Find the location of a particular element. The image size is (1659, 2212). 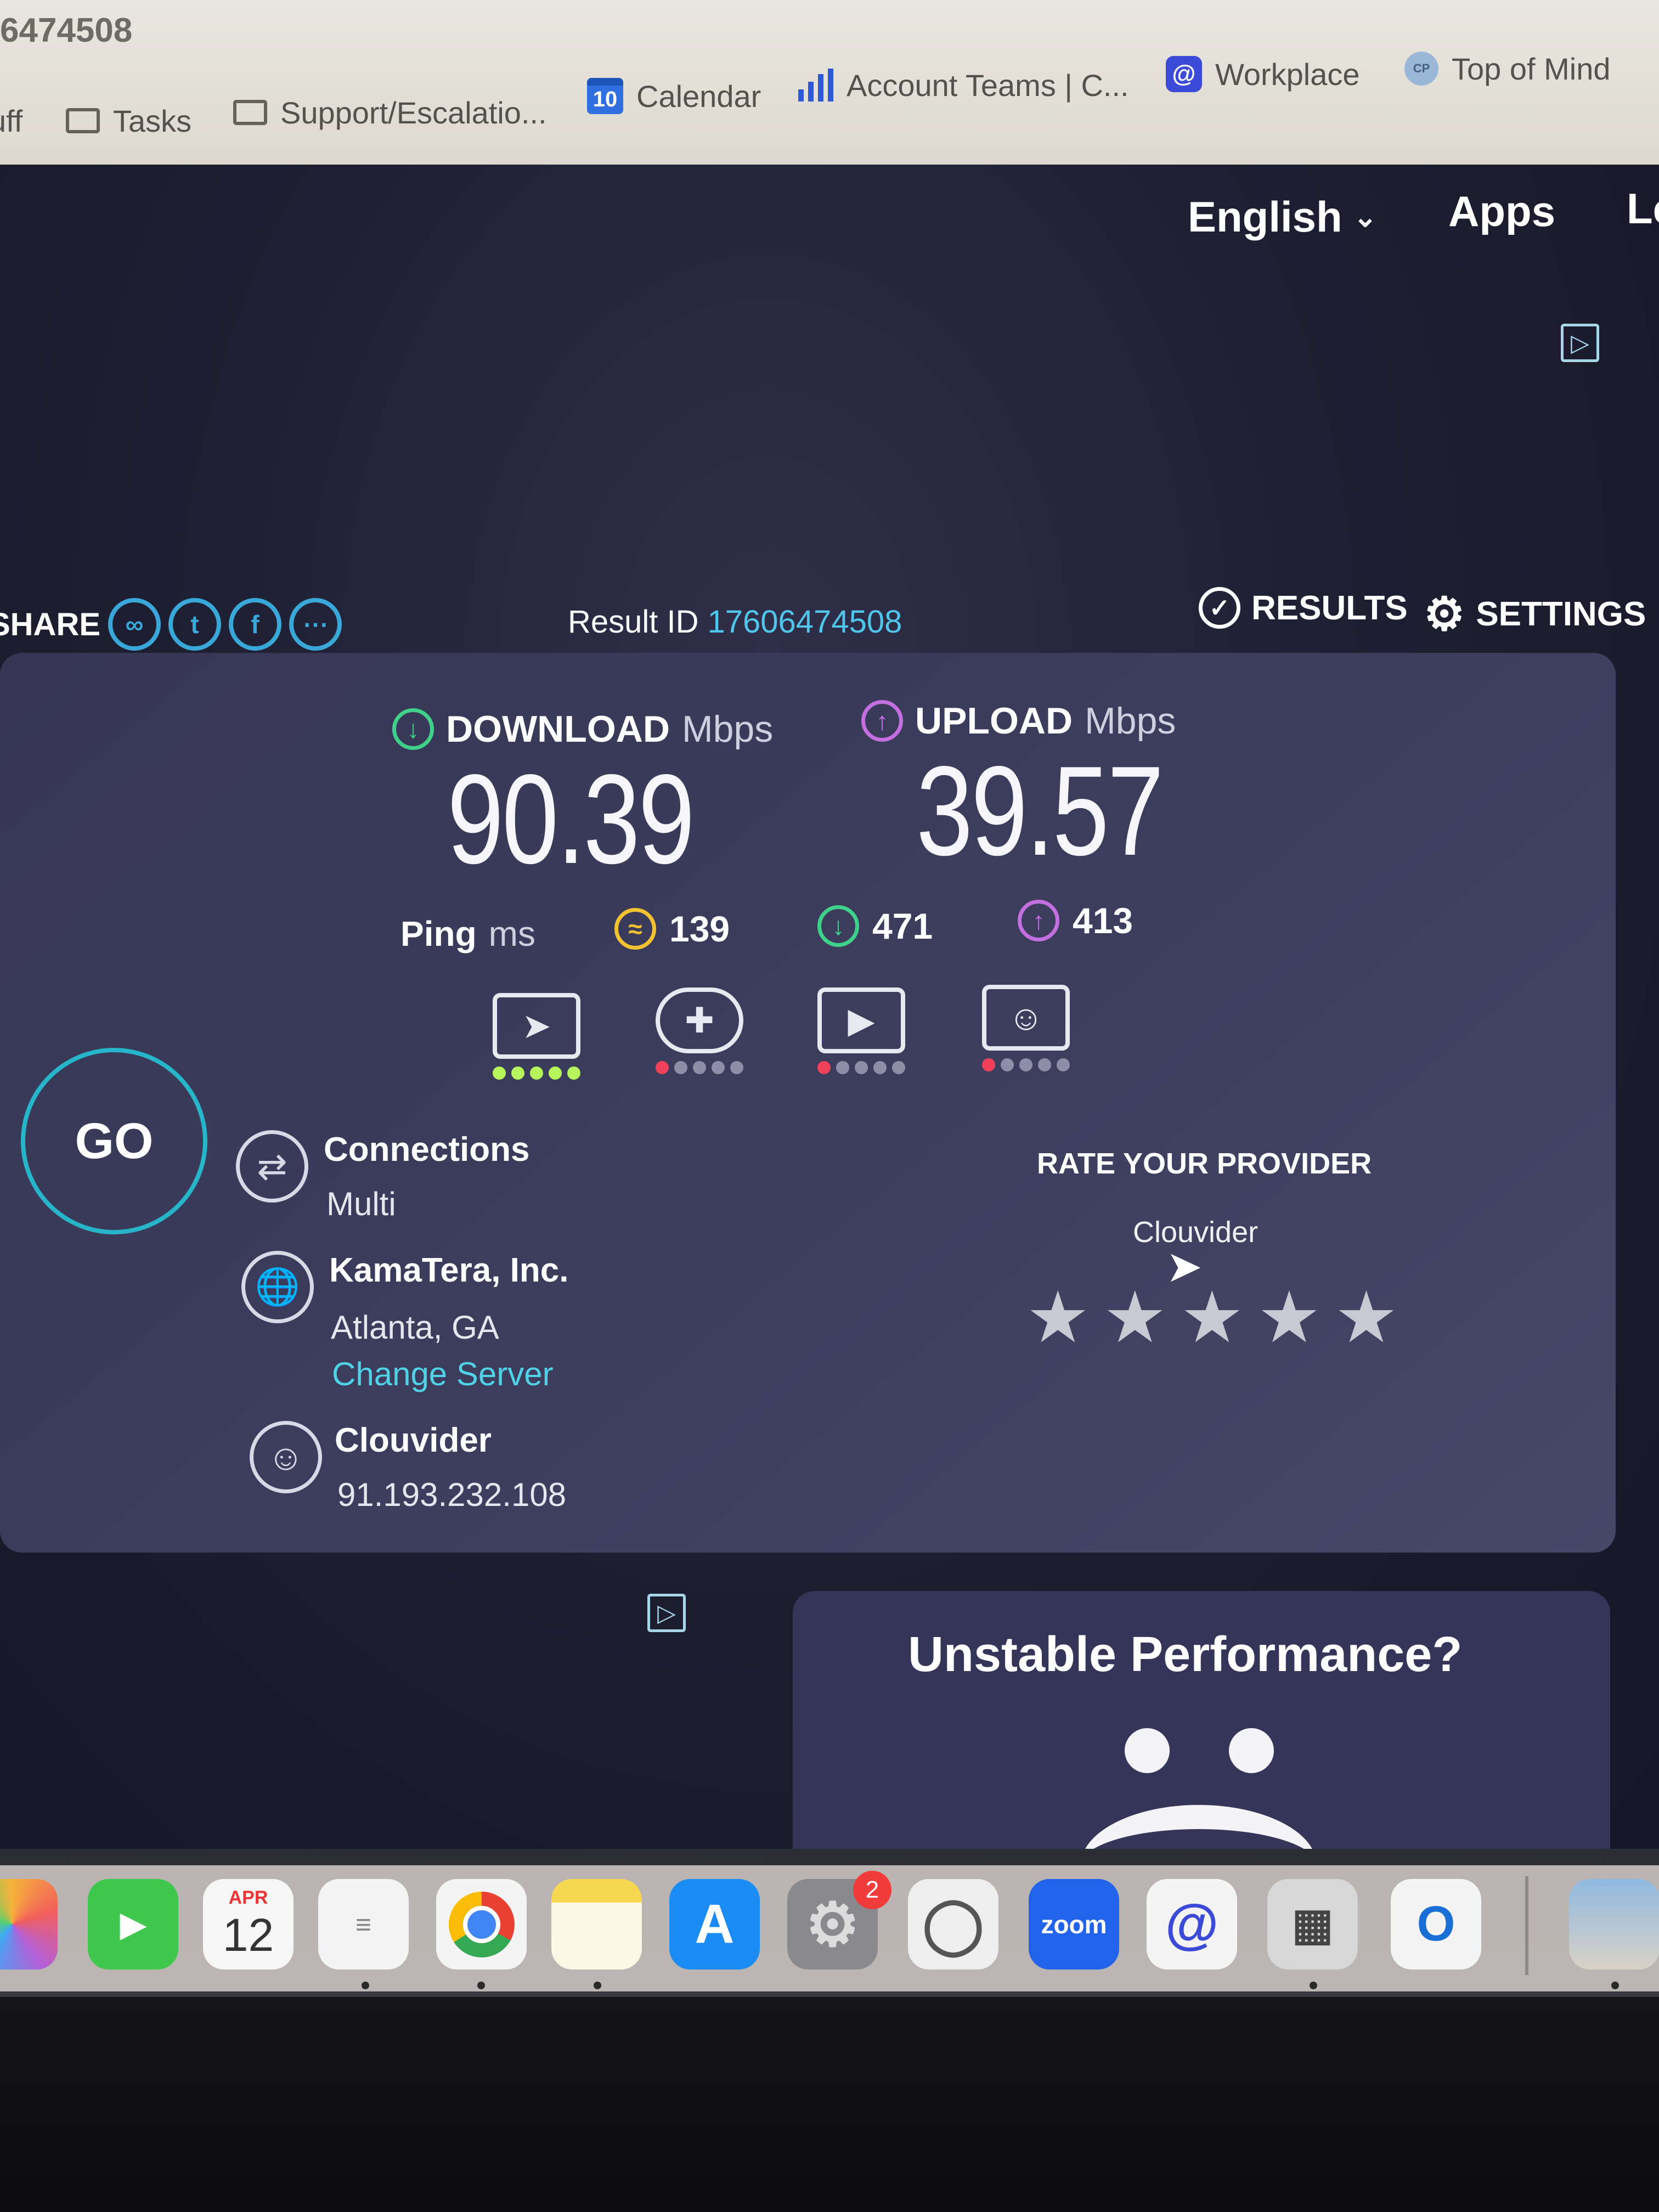

bookmark-label: Calendar is located at coordinates (699, 96).